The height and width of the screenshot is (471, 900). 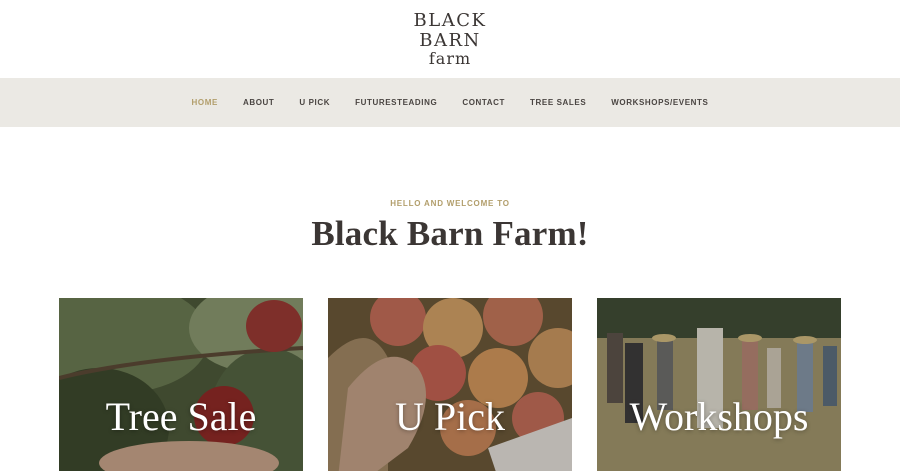 I want to click on logo-line-barn: BARN, so click(x=450, y=40).